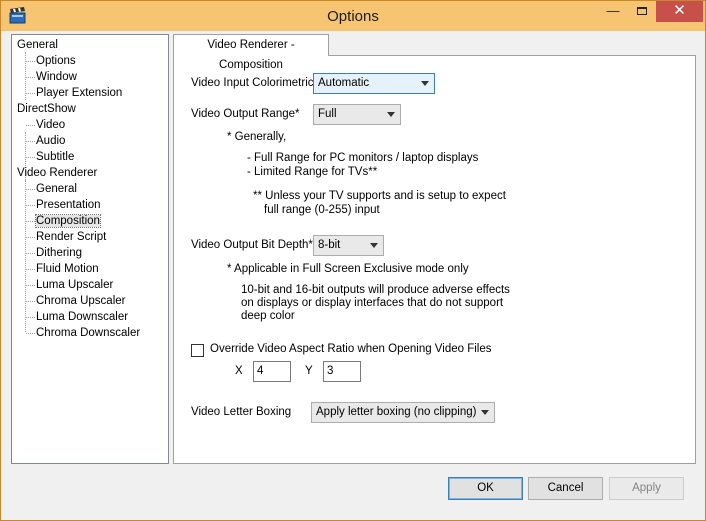 This screenshot has height=521, width=706. I want to click on tree-item-label: Render Script, so click(71, 237).